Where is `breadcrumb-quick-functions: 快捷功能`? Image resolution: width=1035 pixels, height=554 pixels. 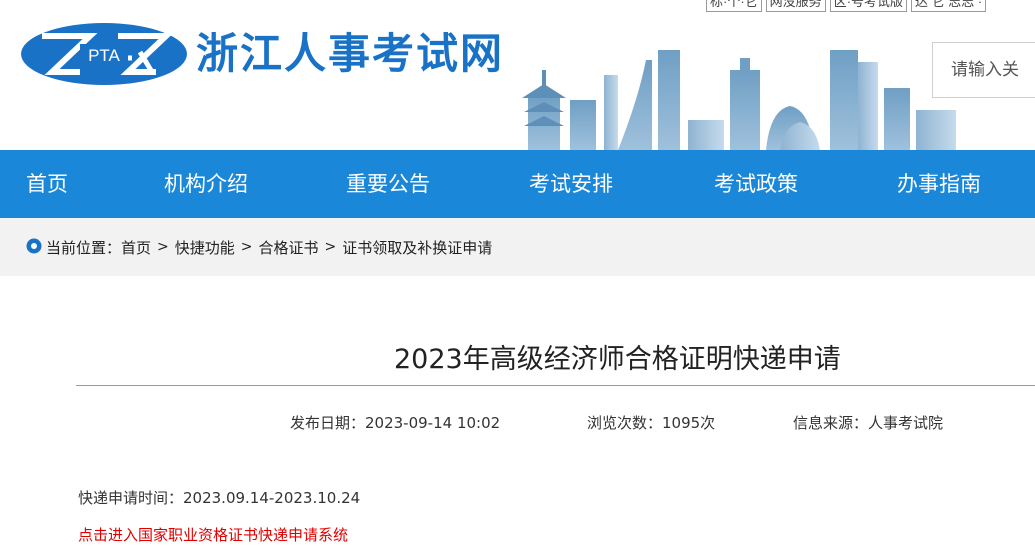 breadcrumb-quick-functions: 快捷功能 is located at coordinates (205, 247).